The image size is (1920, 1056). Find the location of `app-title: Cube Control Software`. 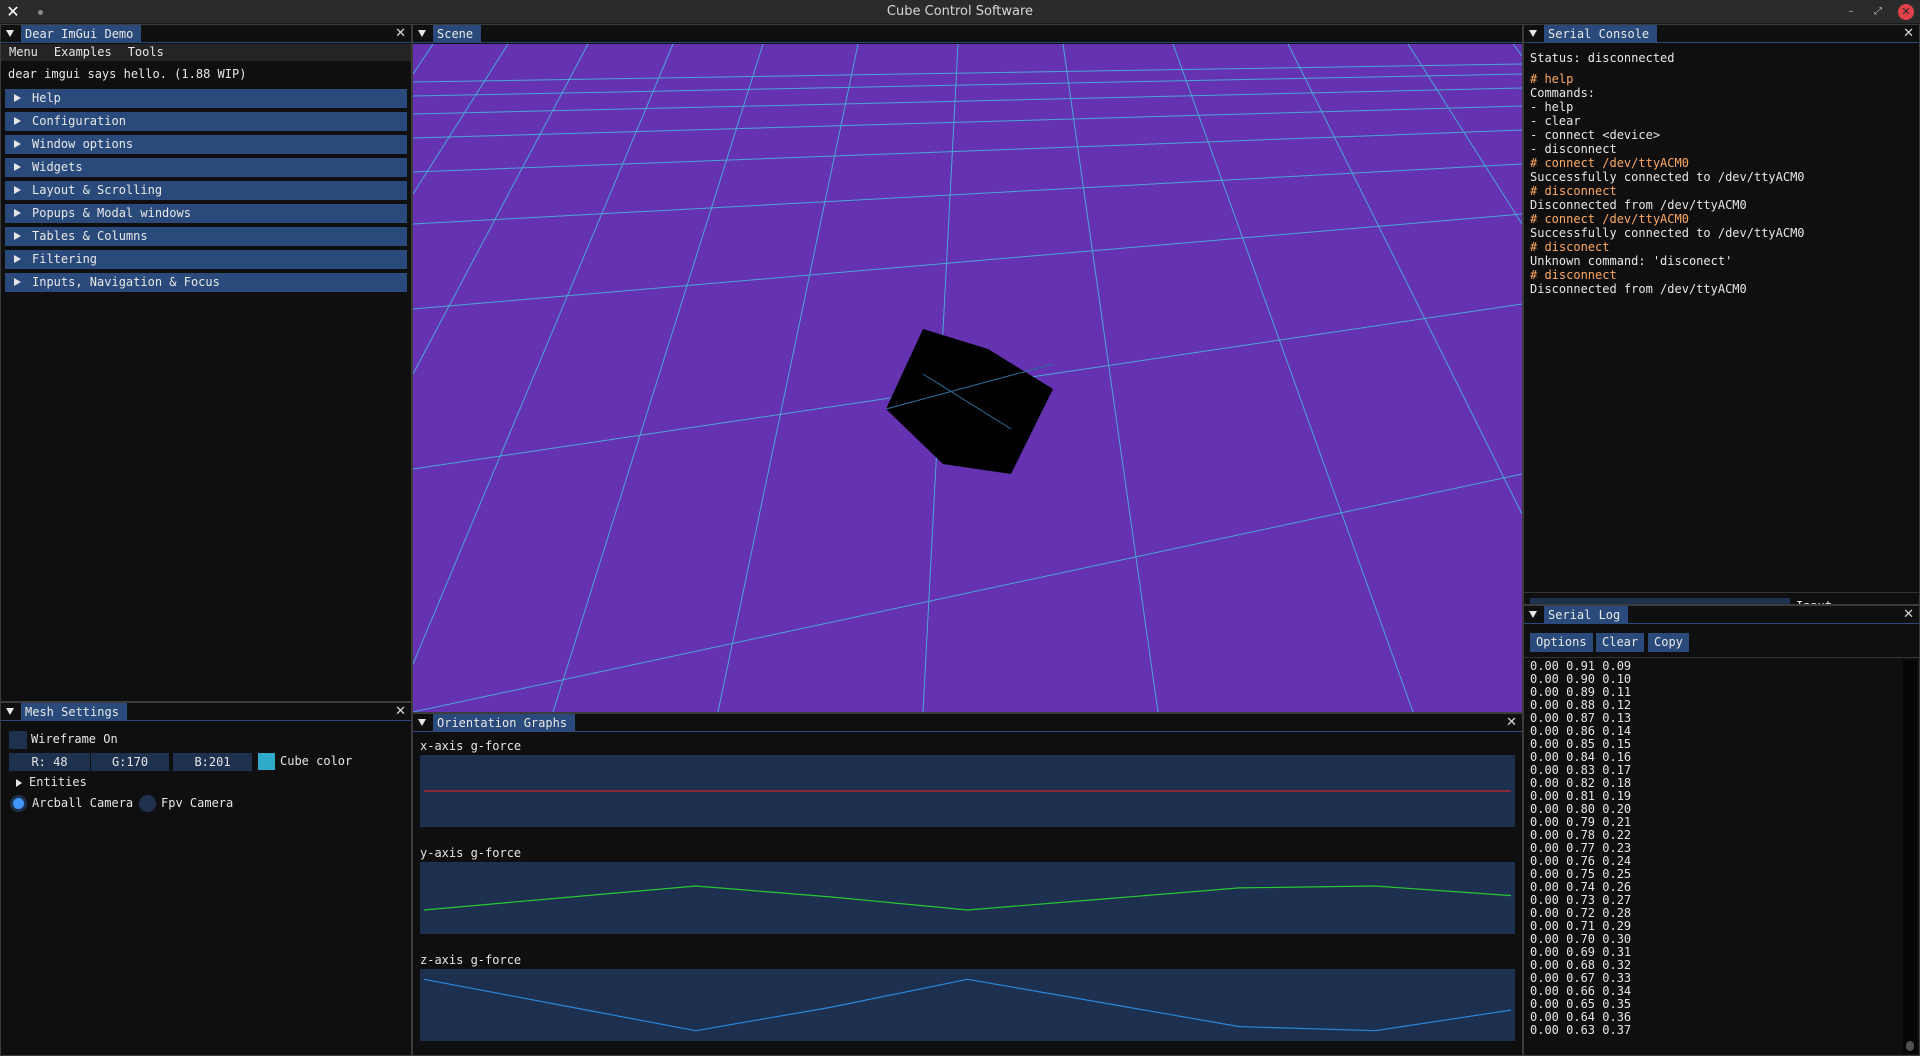

app-title: Cube Control Software is located at coordinates (960, 11).